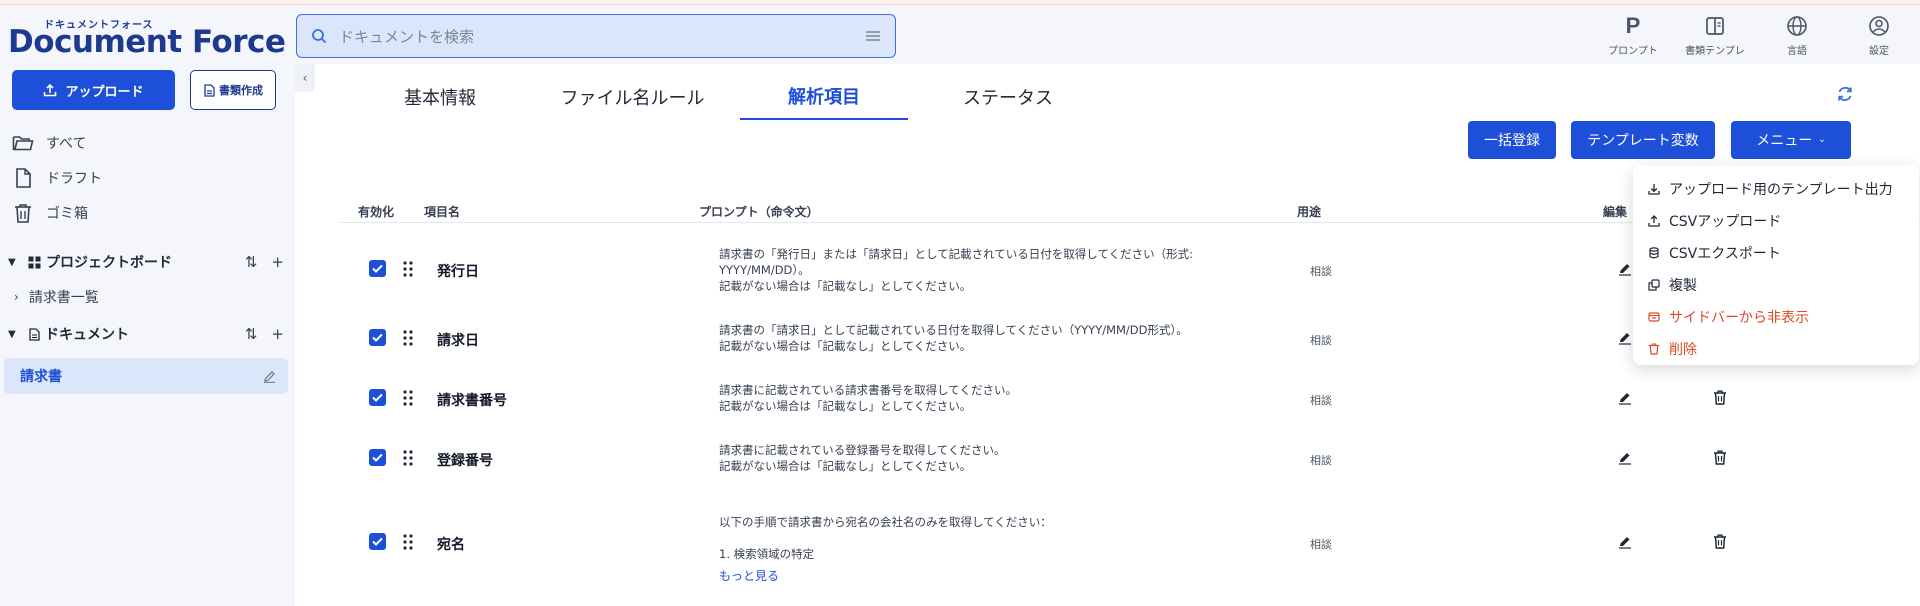 This screenshot has height=606, width=1920. What do you see at coordinates (1725, 254) in the screenshot?
I see `menu-item-label: CSVエクスポート` at bounding box center [1725, 254].